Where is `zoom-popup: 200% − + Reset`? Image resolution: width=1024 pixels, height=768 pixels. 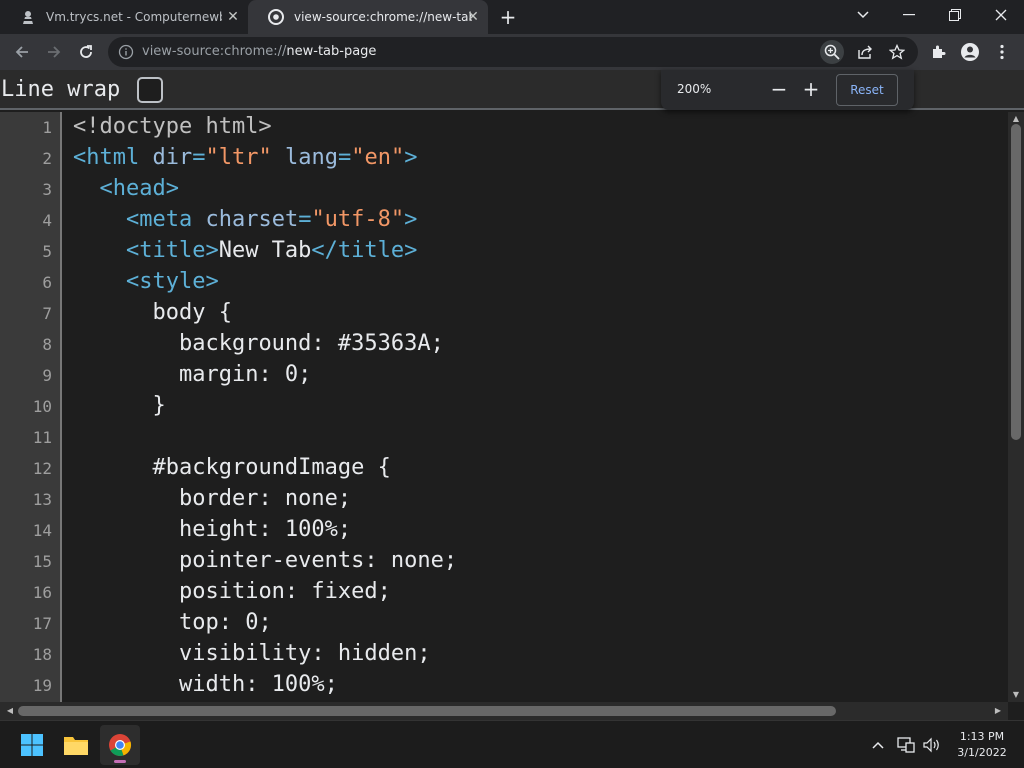 zoom-popup: 200% − + Reset is located at coordinates (787, 90).